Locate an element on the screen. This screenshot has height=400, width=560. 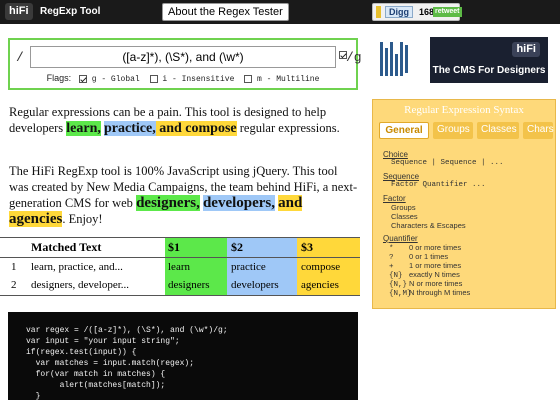
quantifier-item: {N,} N or more times is located at coordinates (426, 284).